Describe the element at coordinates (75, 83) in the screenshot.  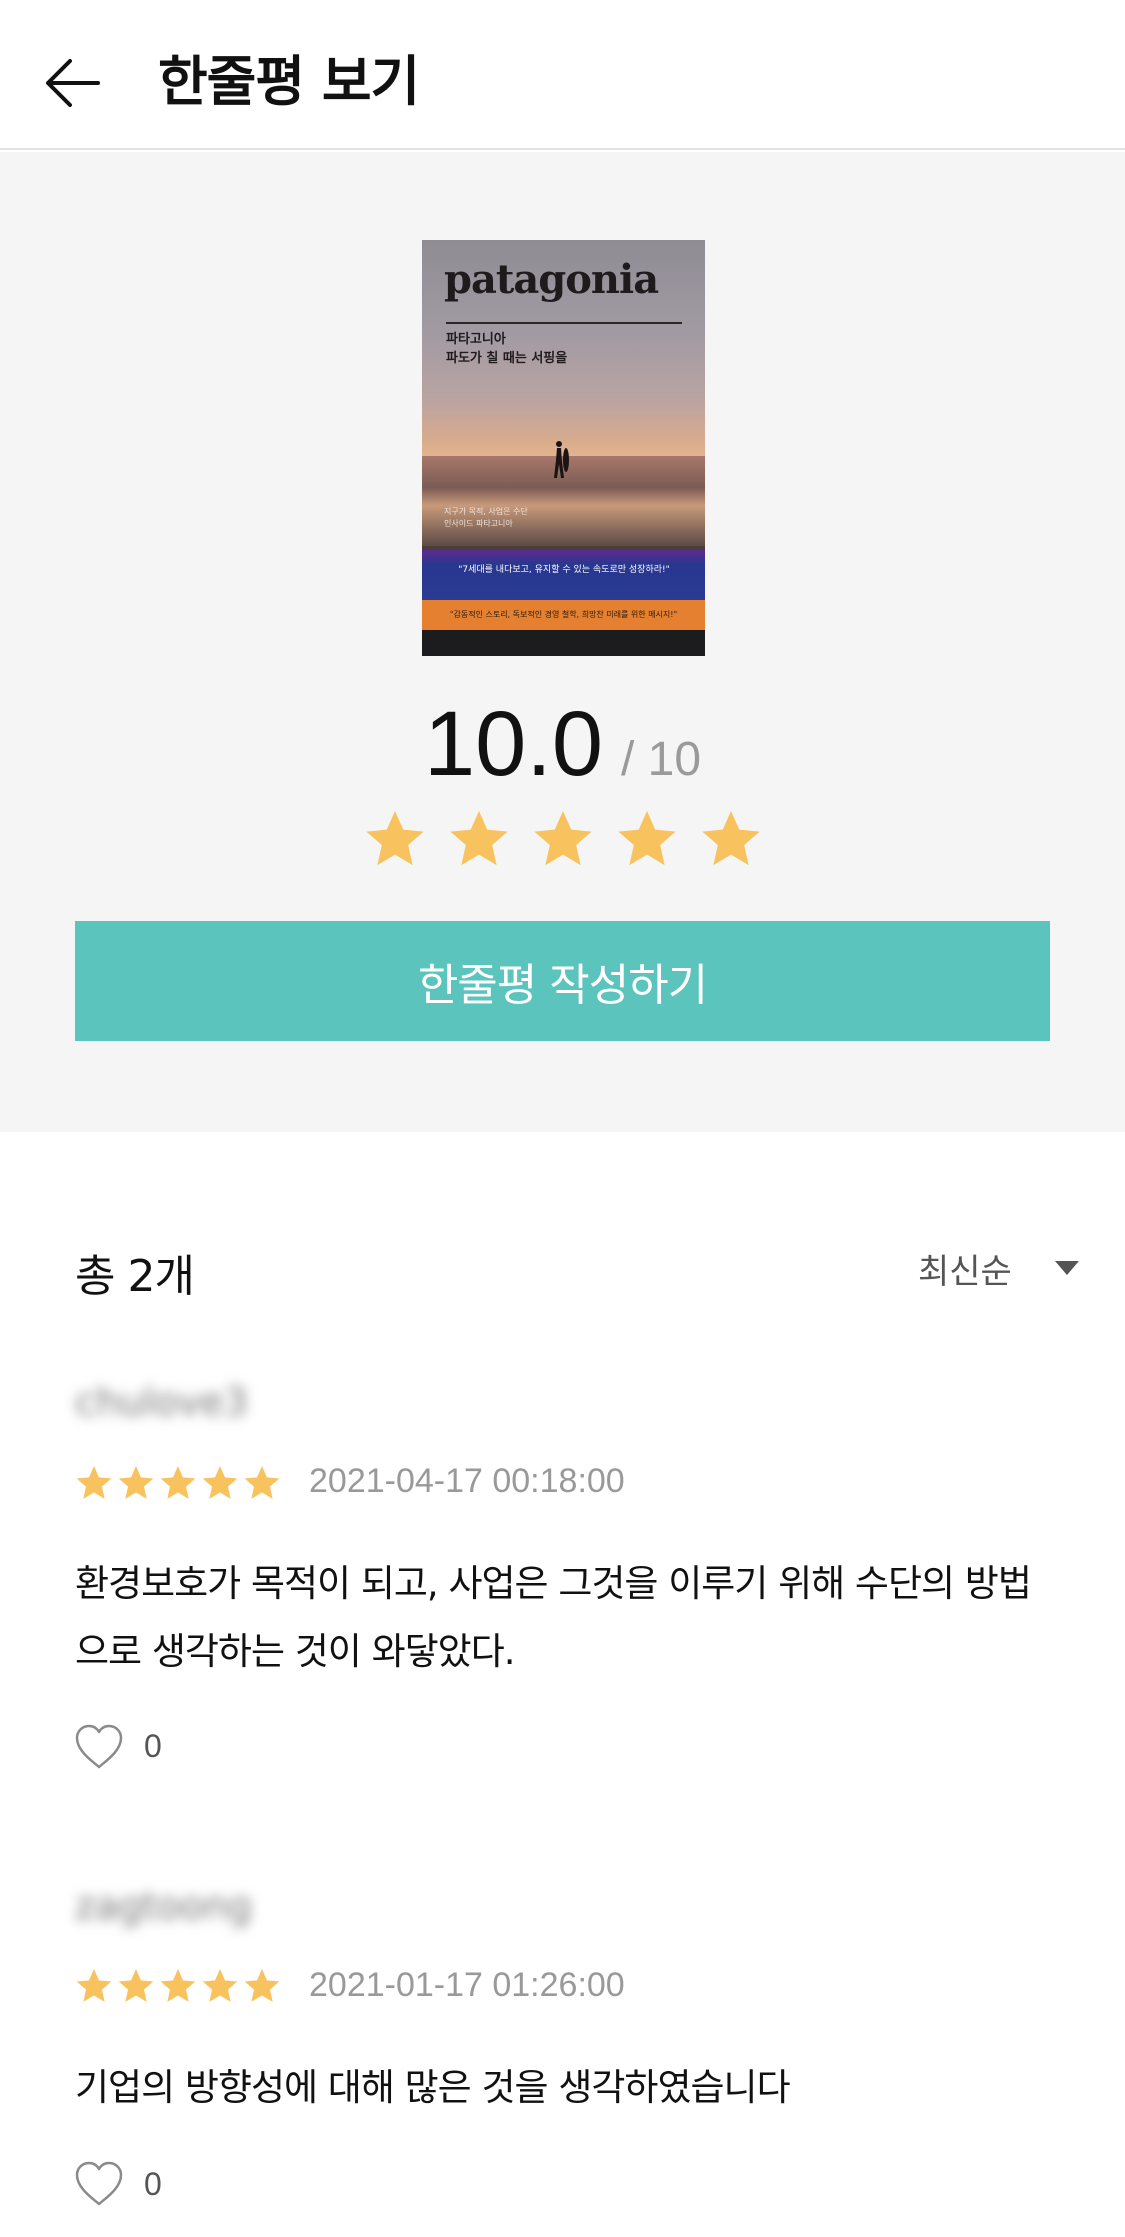
I see `arrow-left-icon` at that location.